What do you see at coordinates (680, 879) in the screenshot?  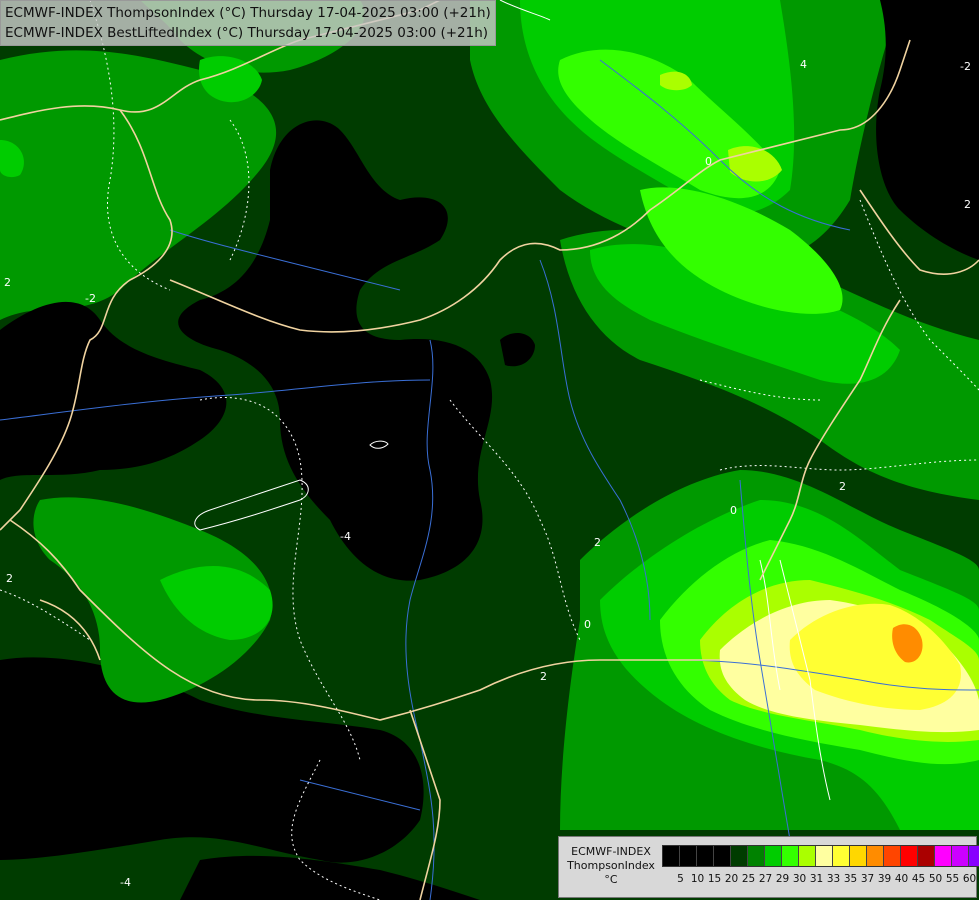 I see `legend-tick-label: 5` at bounding box center [680, 879].